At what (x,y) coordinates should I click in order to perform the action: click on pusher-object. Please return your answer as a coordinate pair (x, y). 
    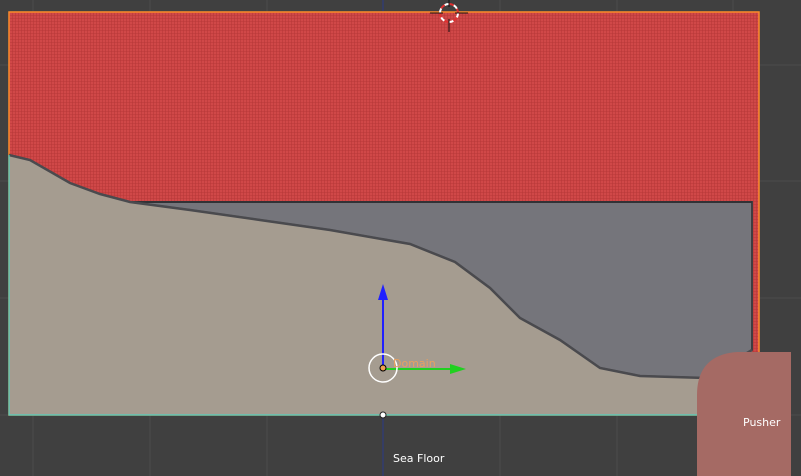
    Looking at the image, I should click on (744, 414).